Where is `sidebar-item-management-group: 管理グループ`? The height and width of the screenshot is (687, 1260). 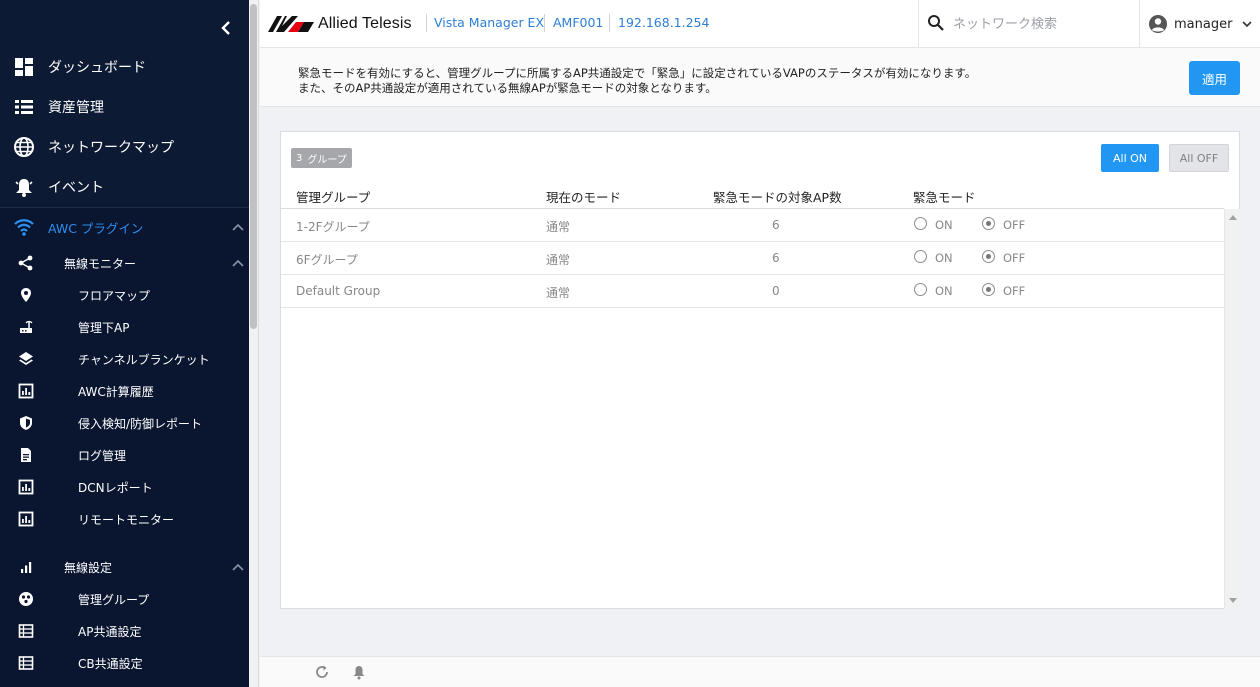 sidebar-item-management-group: 管理グループ is located at coordinates (124, 599).